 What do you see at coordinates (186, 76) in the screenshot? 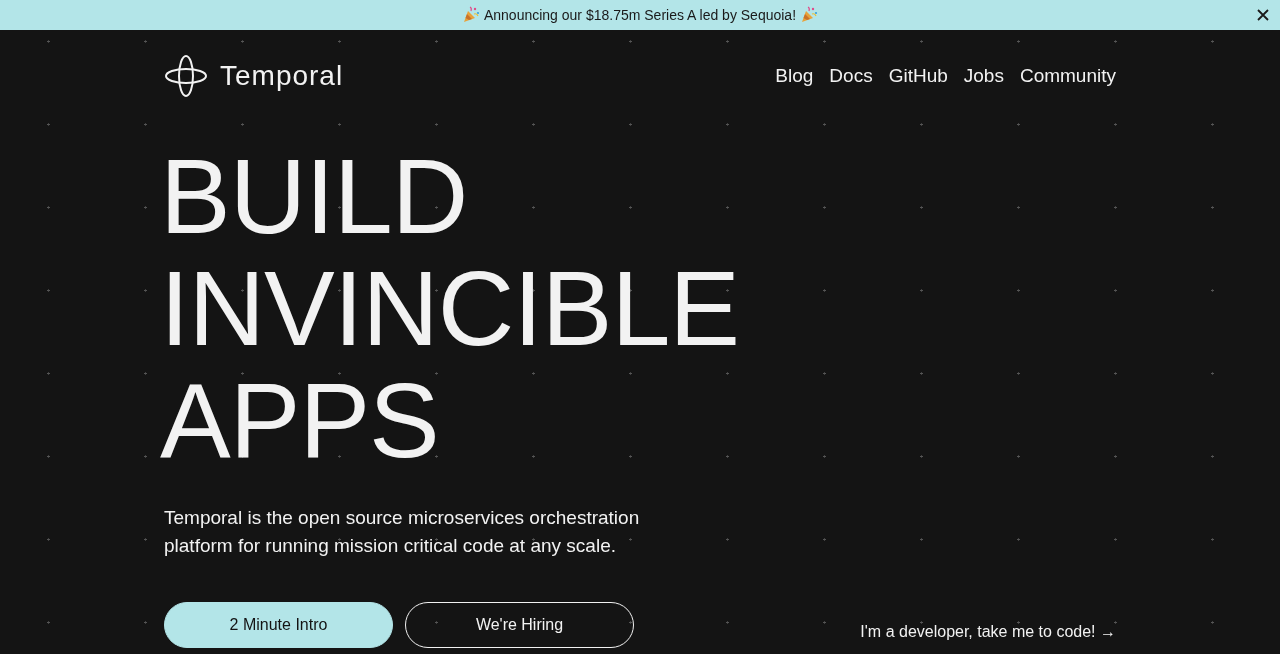
I see `logo-icon` at bounding box center [186, 76].